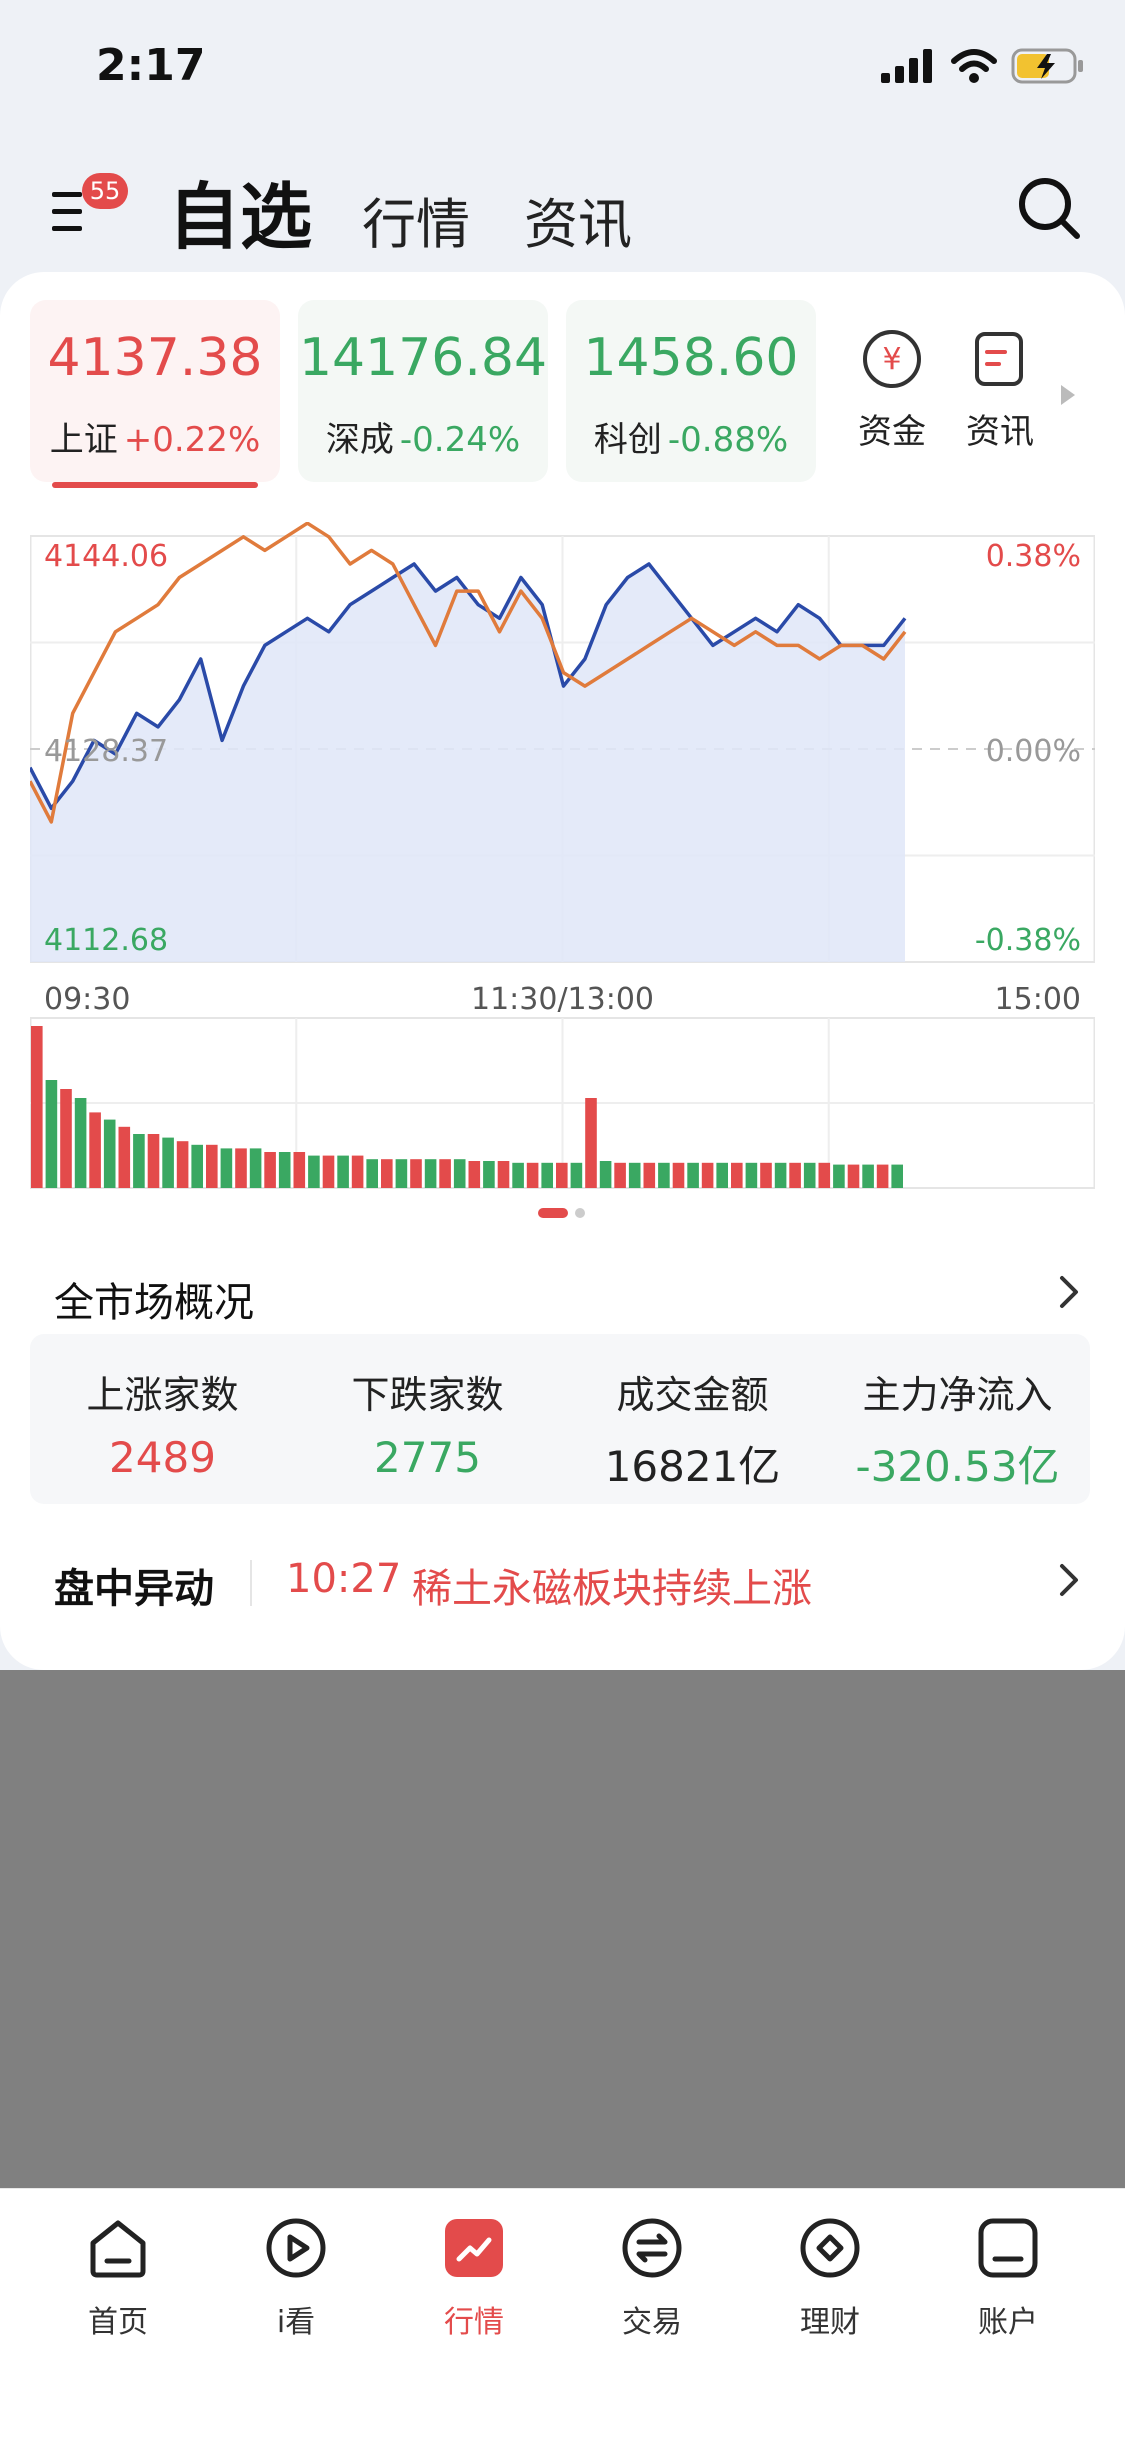 The image size is (1125, 2437). I want to click on scroll-right-icon, so click(1068, 395).